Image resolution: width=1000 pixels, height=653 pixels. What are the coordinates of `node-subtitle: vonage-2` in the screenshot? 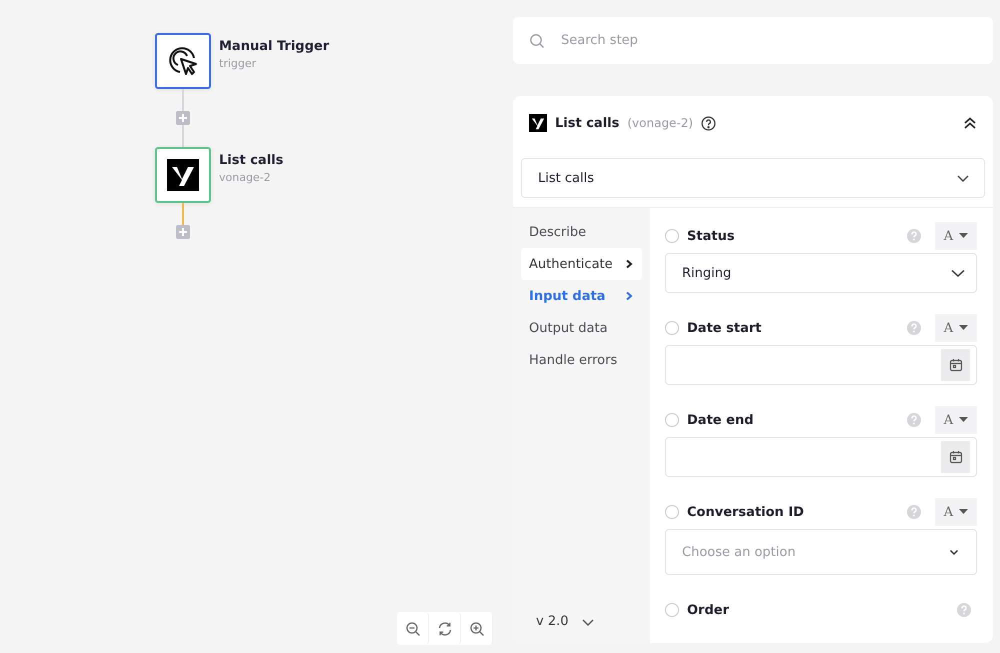 It's located at (245, 177).